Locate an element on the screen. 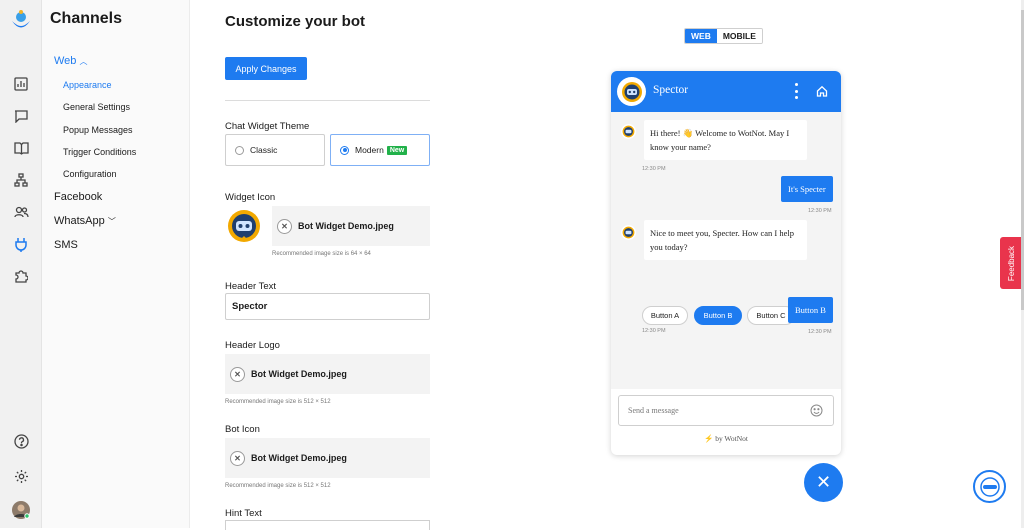  analytics-icon is located at coordinates (21, 84).